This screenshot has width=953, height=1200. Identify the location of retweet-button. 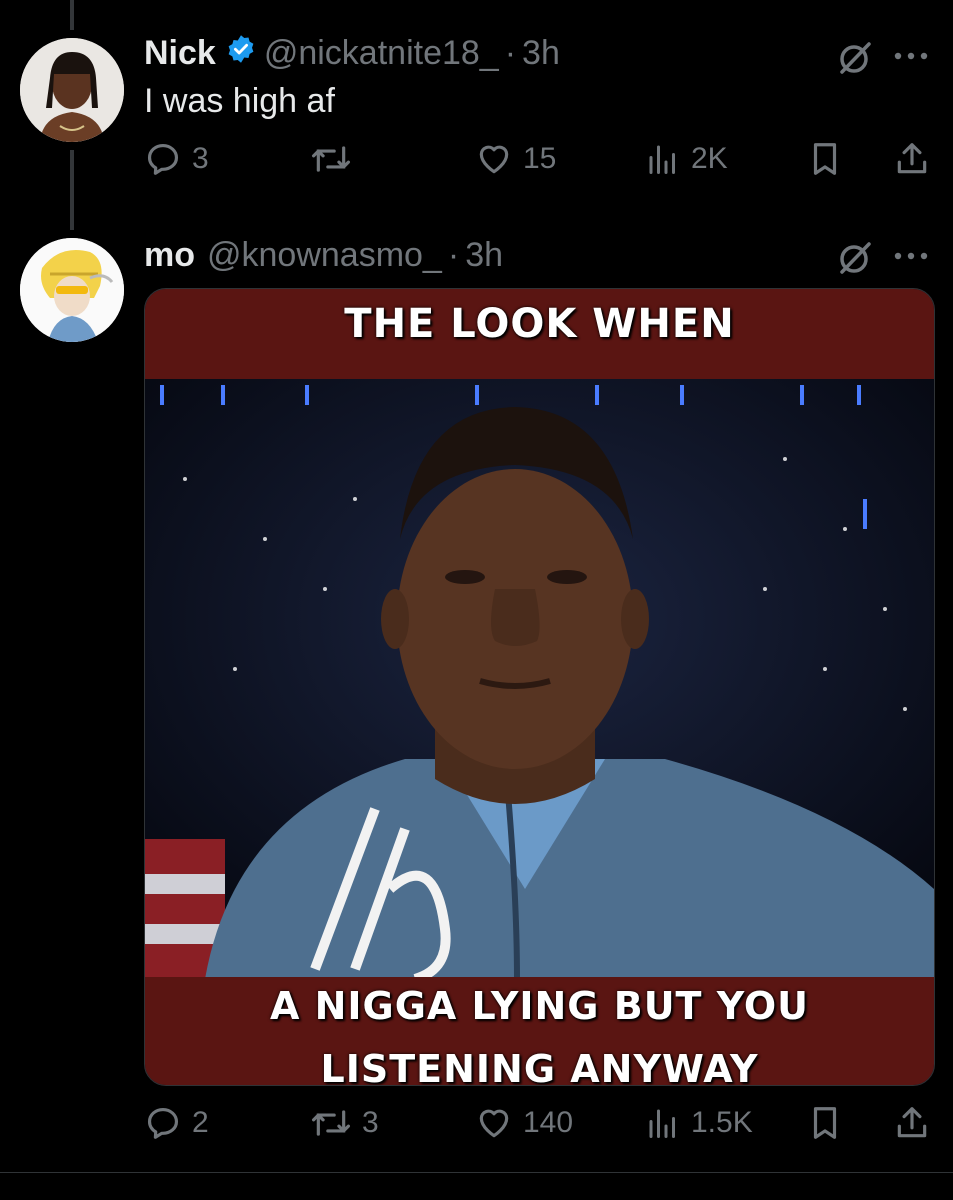
(336, 159).